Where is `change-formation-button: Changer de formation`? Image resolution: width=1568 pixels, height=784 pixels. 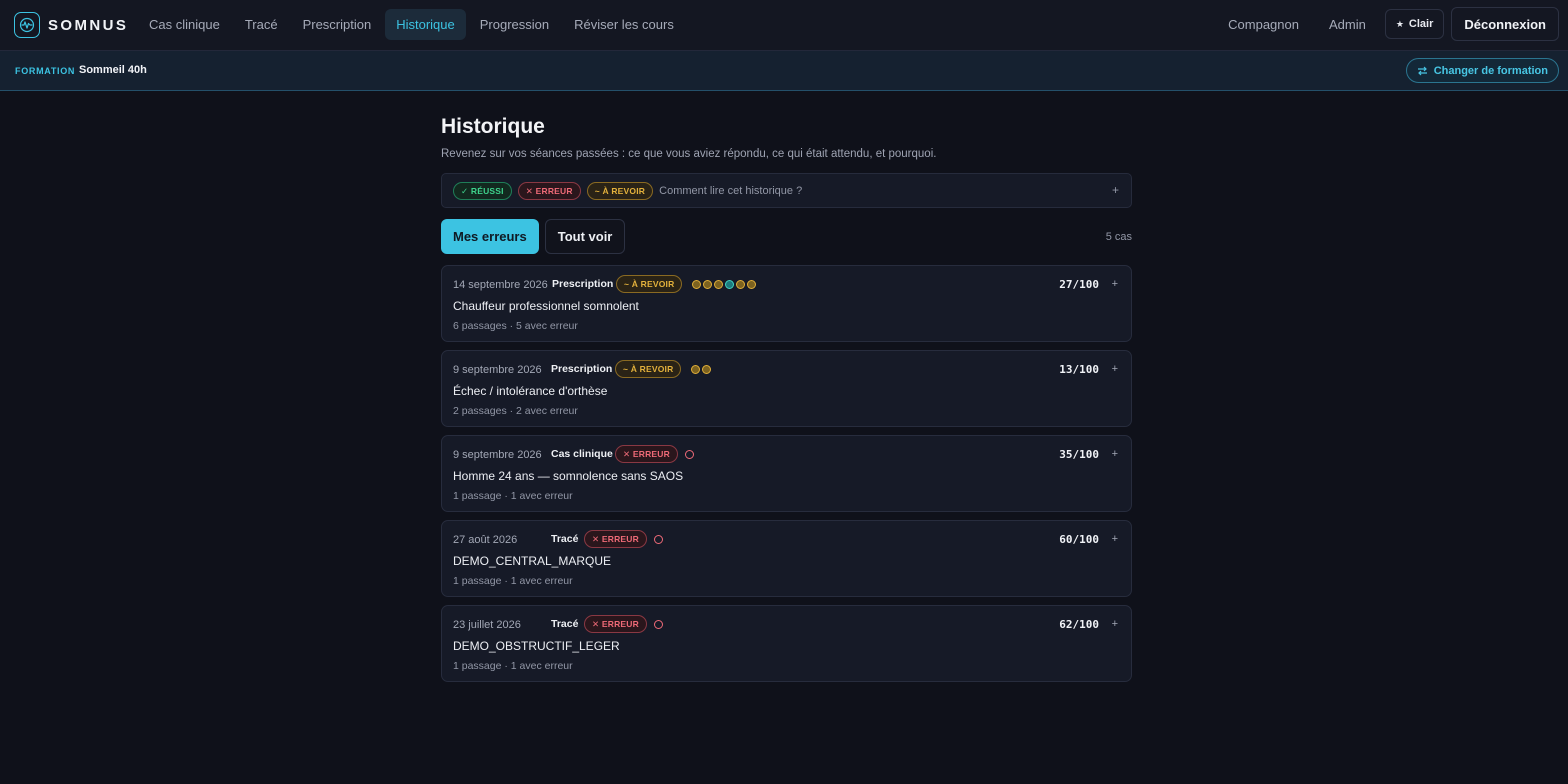 change-formation-button: Changer de formation is located at coordinates (1482, 70).